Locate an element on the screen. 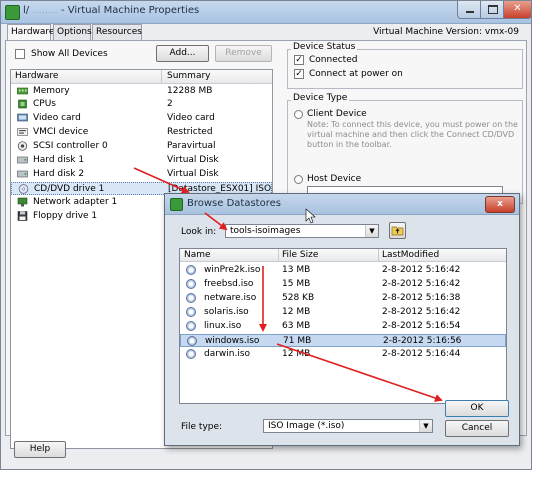 The width and height of the screenshot is (544, 484). host-device-radio is located at coordinates (298, 179).